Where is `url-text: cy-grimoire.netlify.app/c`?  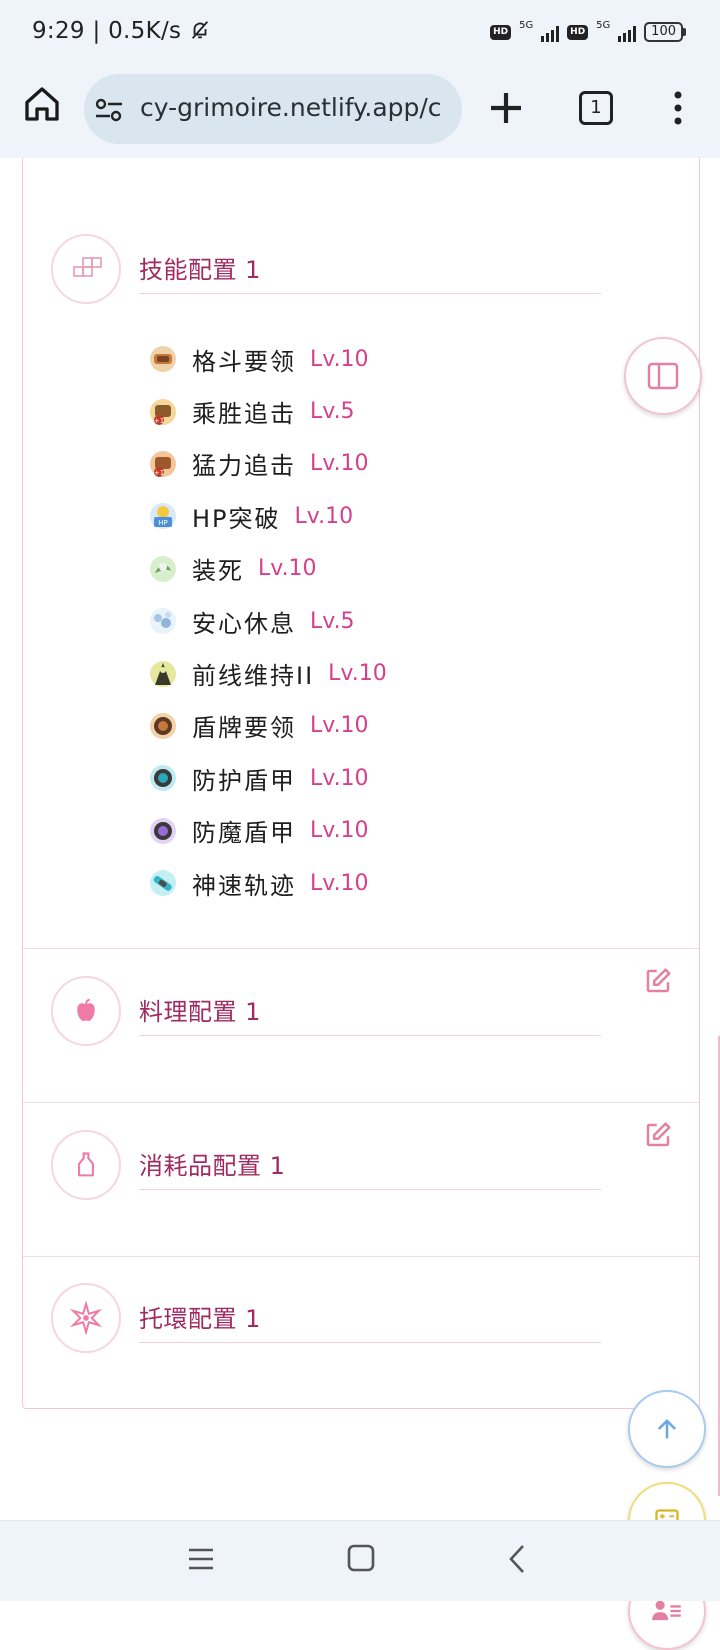
url-text: cy-grimoire.netlify.app/c is located at coordinates (291, 107).